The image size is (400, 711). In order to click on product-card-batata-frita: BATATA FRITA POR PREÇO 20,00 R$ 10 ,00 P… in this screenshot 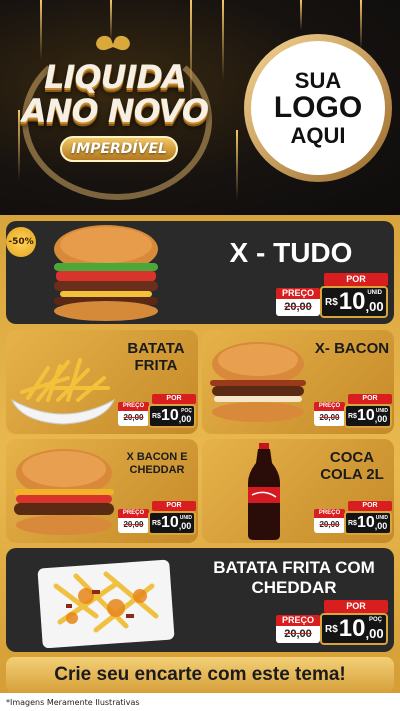, I will do `click(102, 382)`.